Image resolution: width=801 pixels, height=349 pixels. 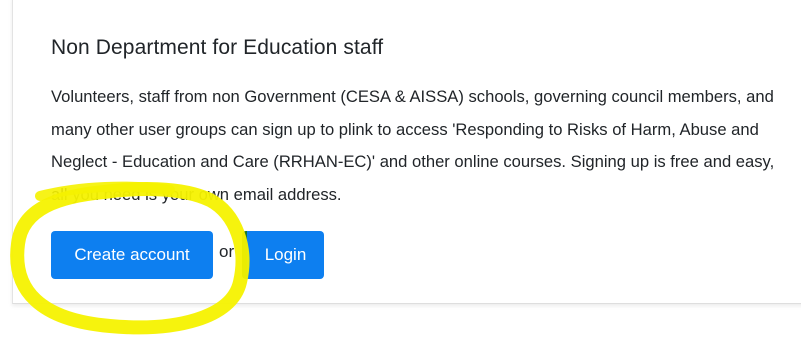 What do you see at coordinates (227, 251) in the screenshot?
I see `or-separator: or` at bounding box center [227, 251].